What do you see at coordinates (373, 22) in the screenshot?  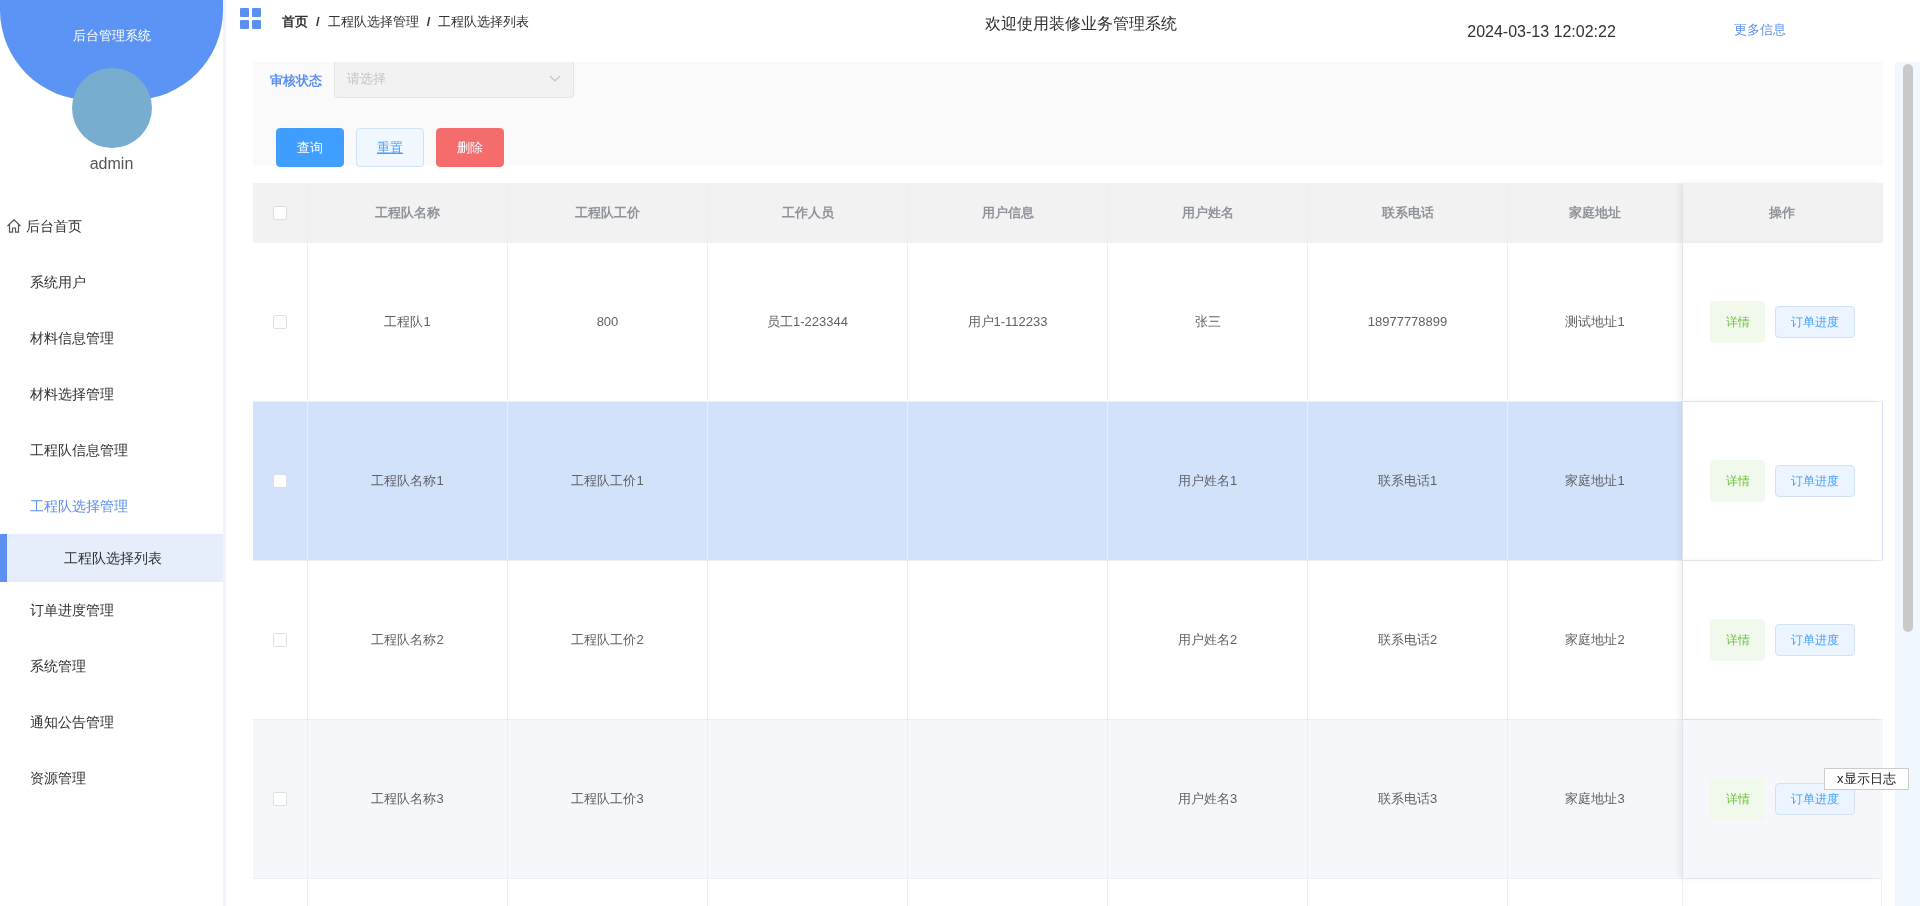 I see `breadcrumb-item: 工程队选择管理` at bounding box center [373, 22].